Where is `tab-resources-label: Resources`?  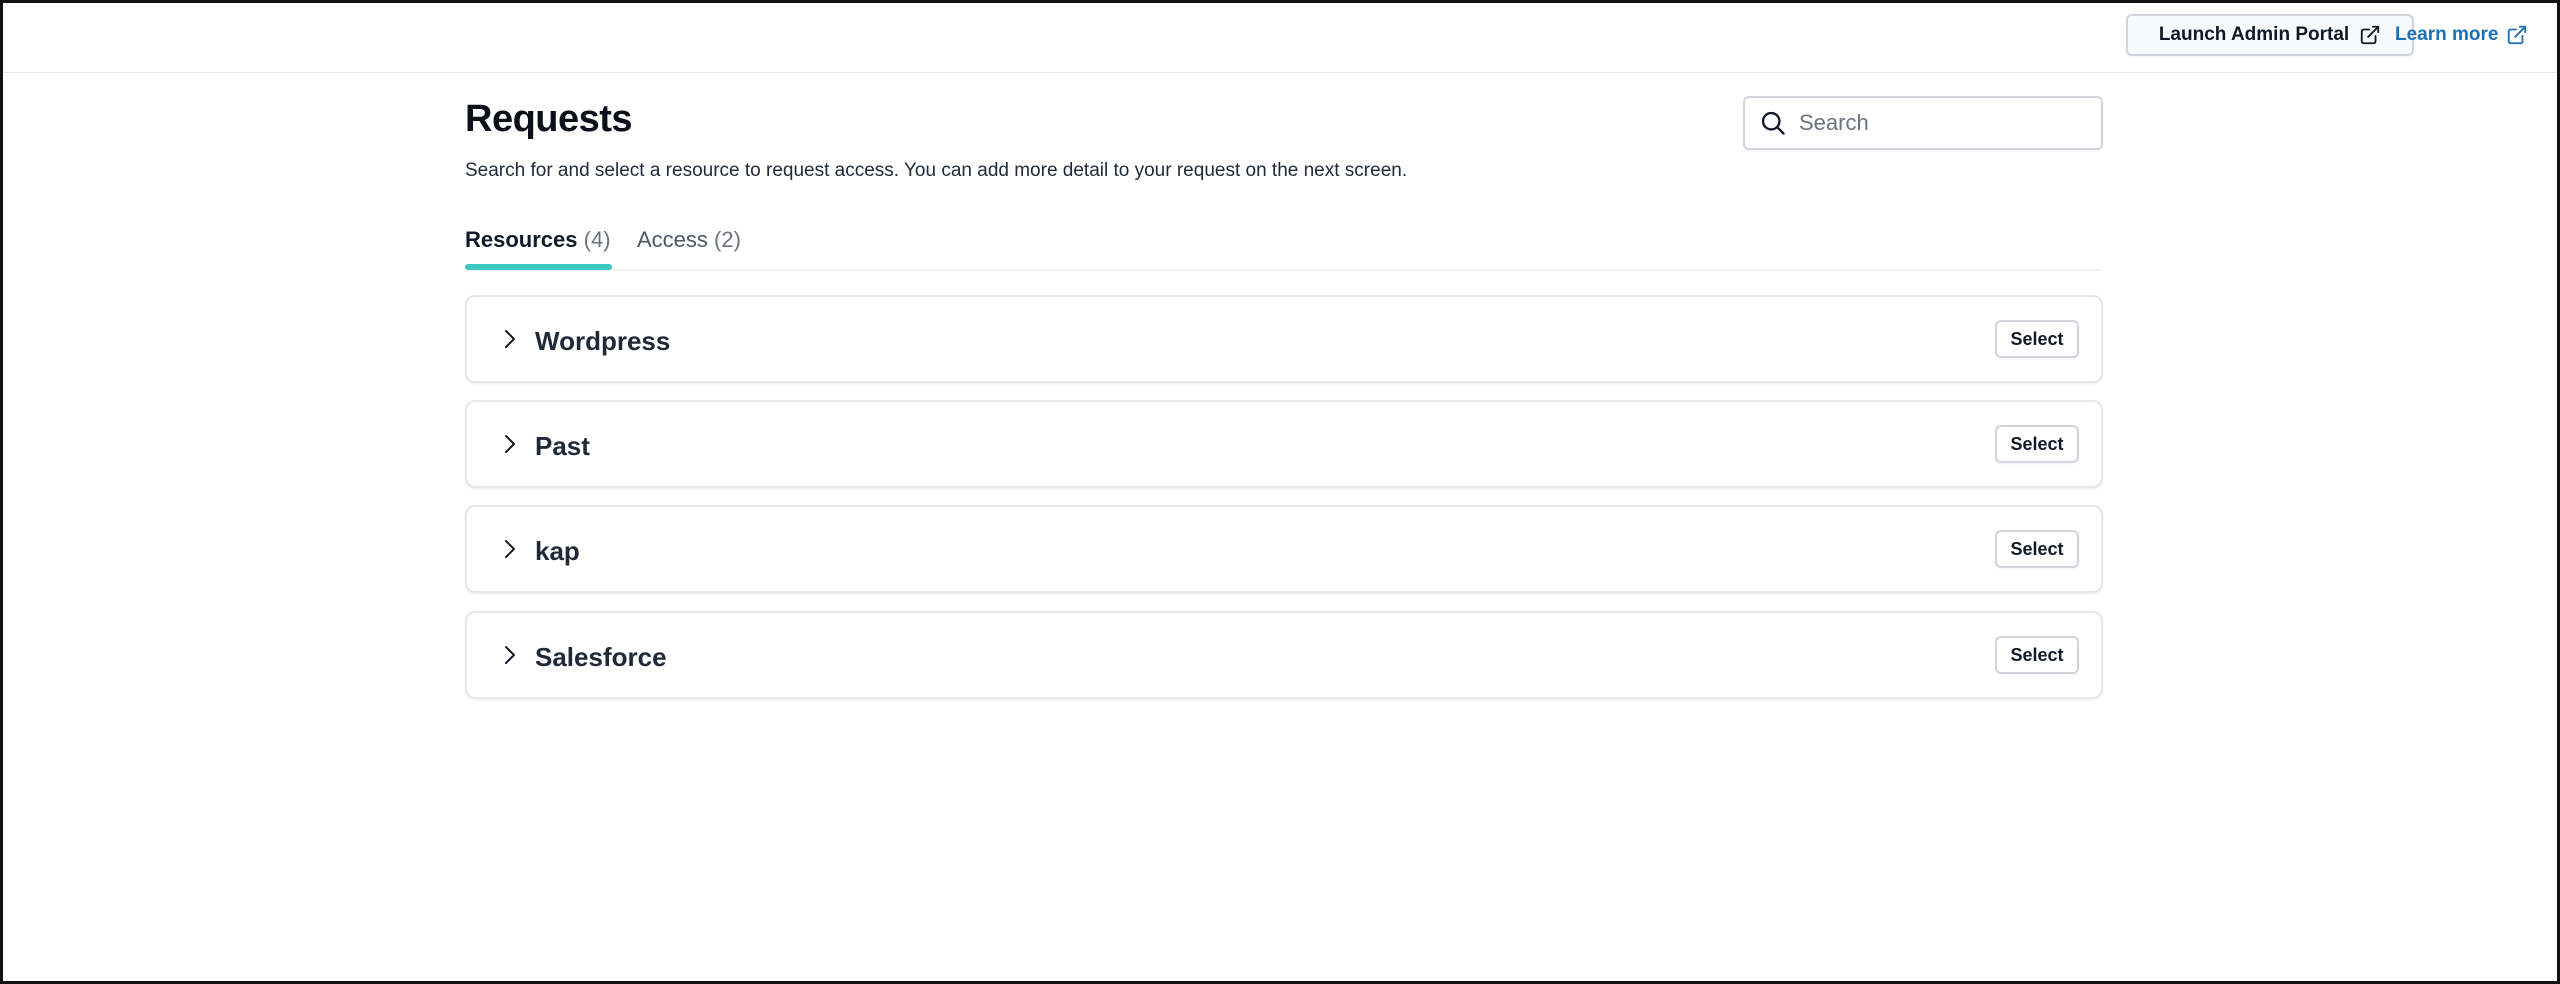
tab-resources-label: Resources is located at coordinates (521, 239).